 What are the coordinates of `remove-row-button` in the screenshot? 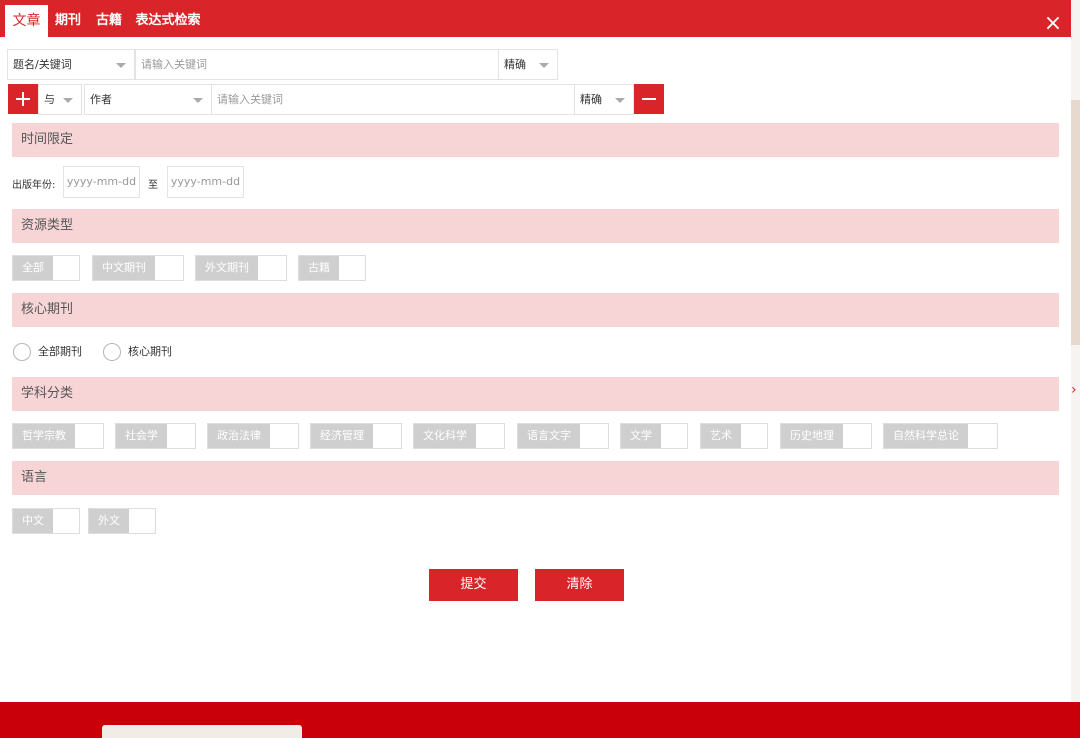 It's located at (649, 99).